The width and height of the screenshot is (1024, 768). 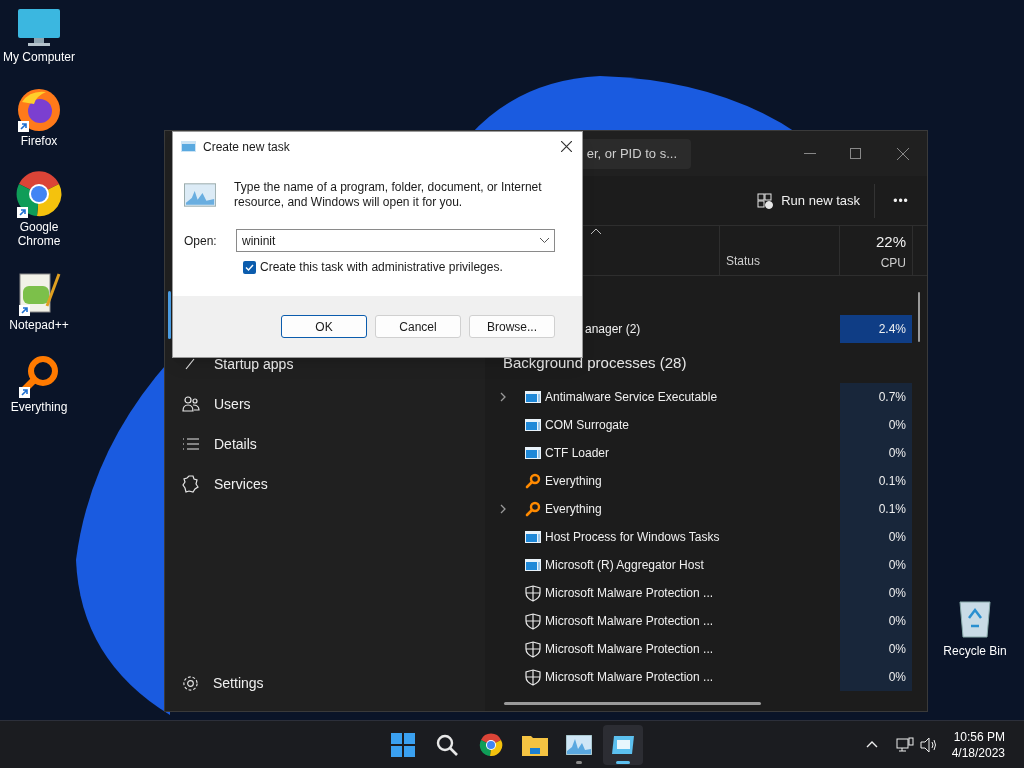 What do you see at coordinates (332, 444) in the screenshot?
I see `nav-item: Details` at bounding box center [332, 444].